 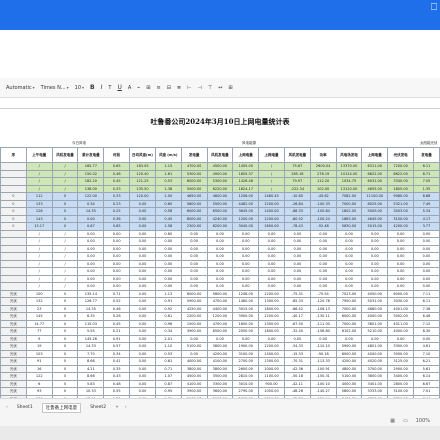 What do you see at coordinates (220, 181) in the screenshot?
I see `table-cell: 5300.00` at bounding box center [220, 181].